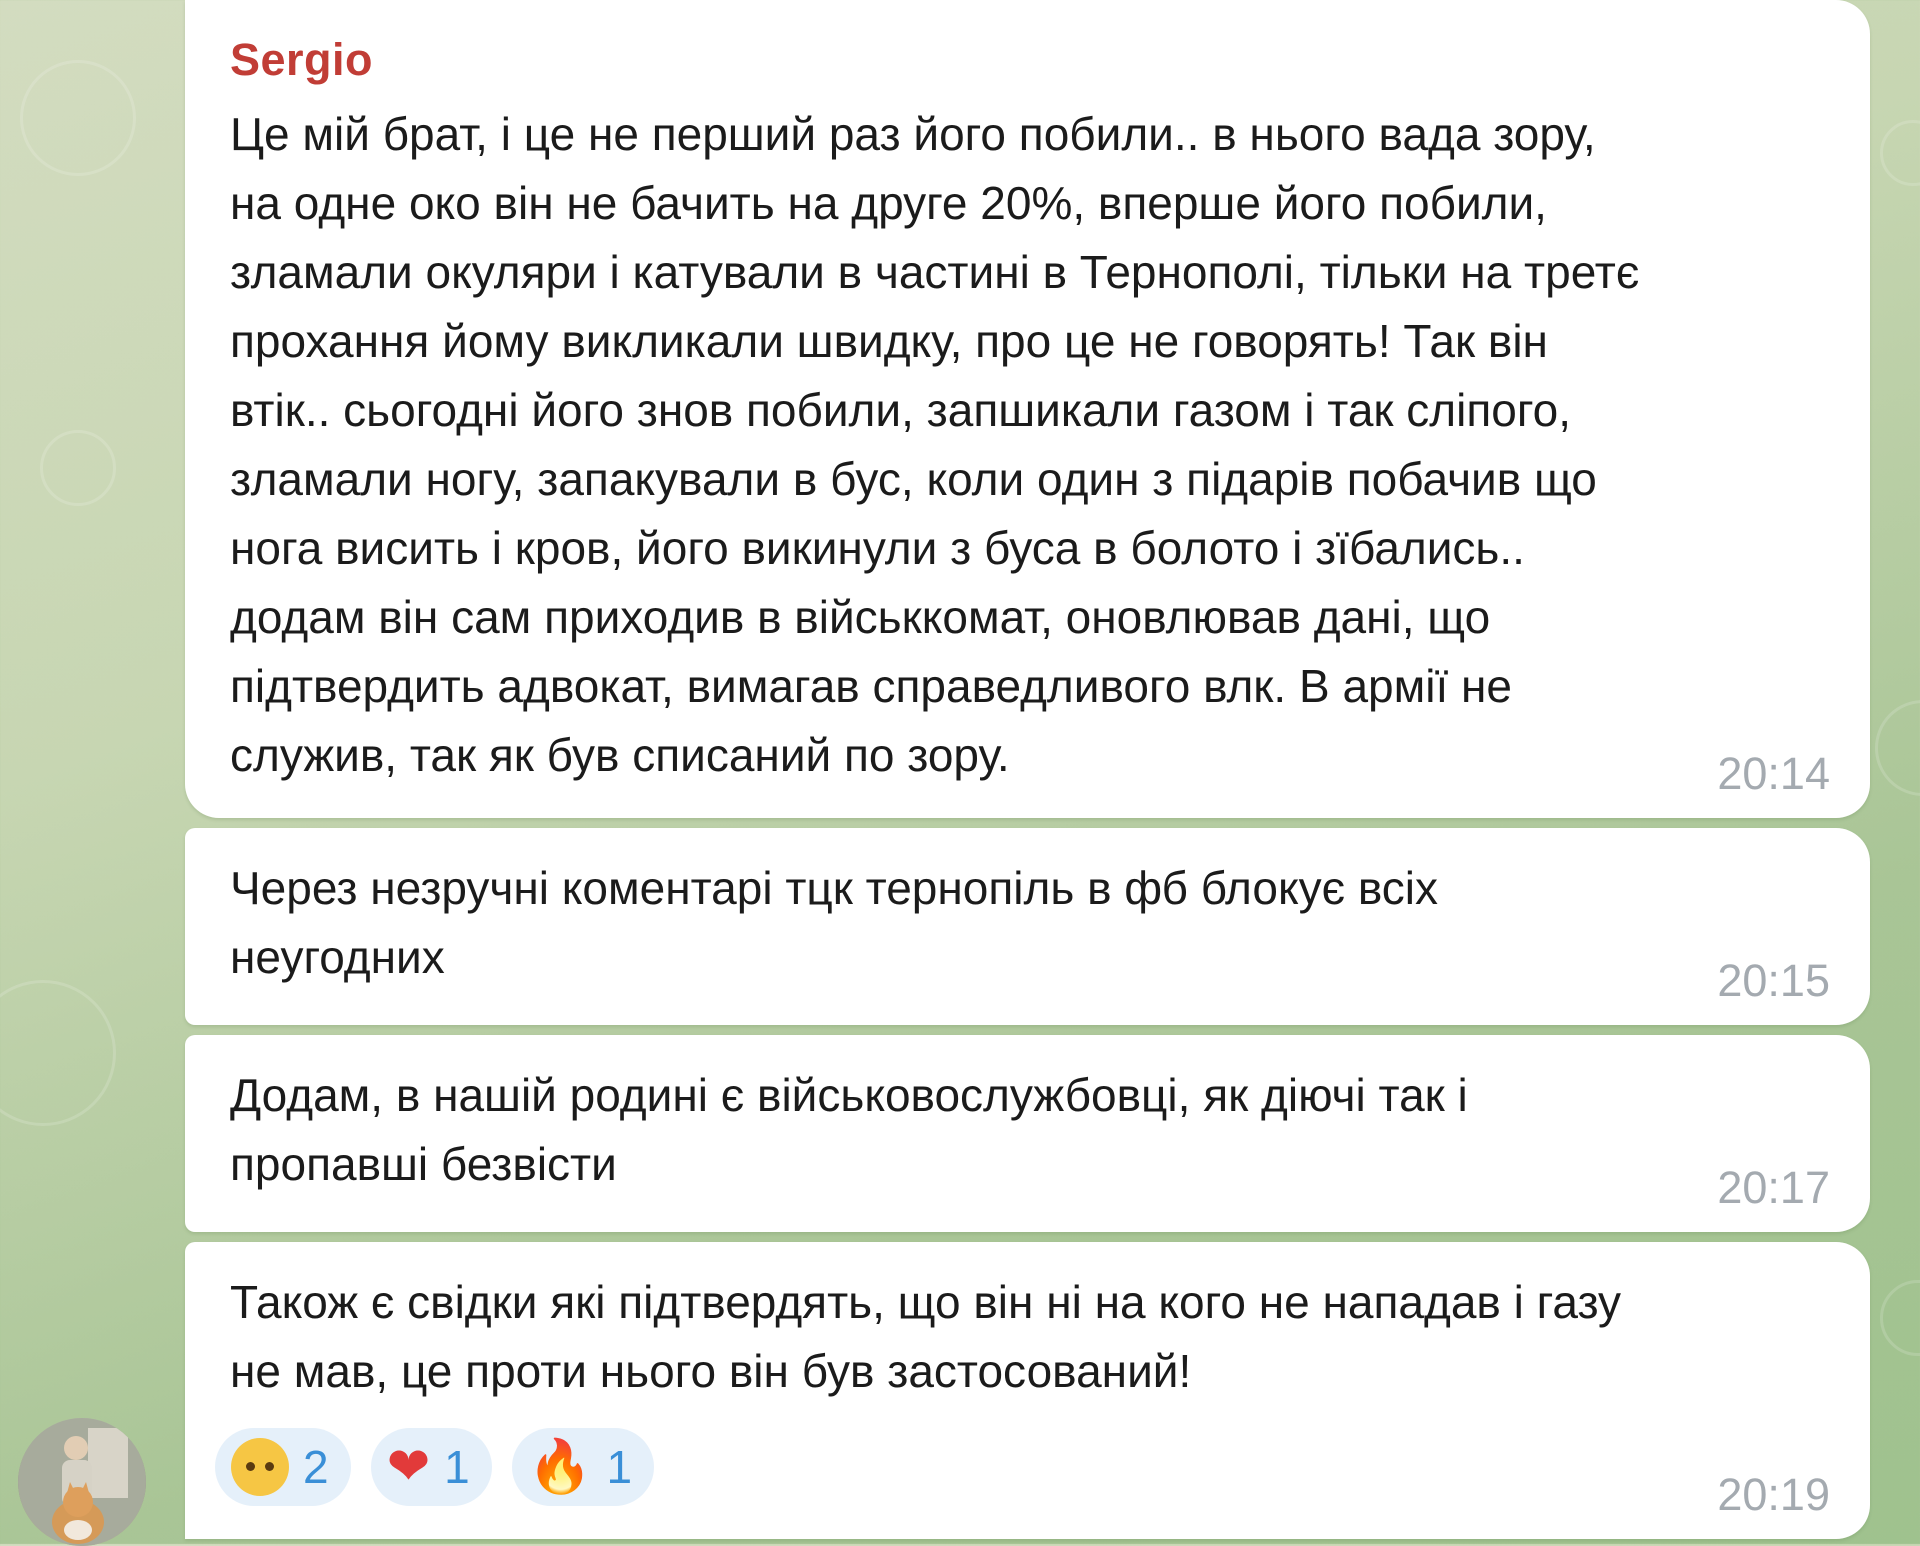 This screenshot has width=1920, height=1546. Describe the element at coordinates (1773, 980) in the screenshot. I see `message-time: 20:15` at that location.